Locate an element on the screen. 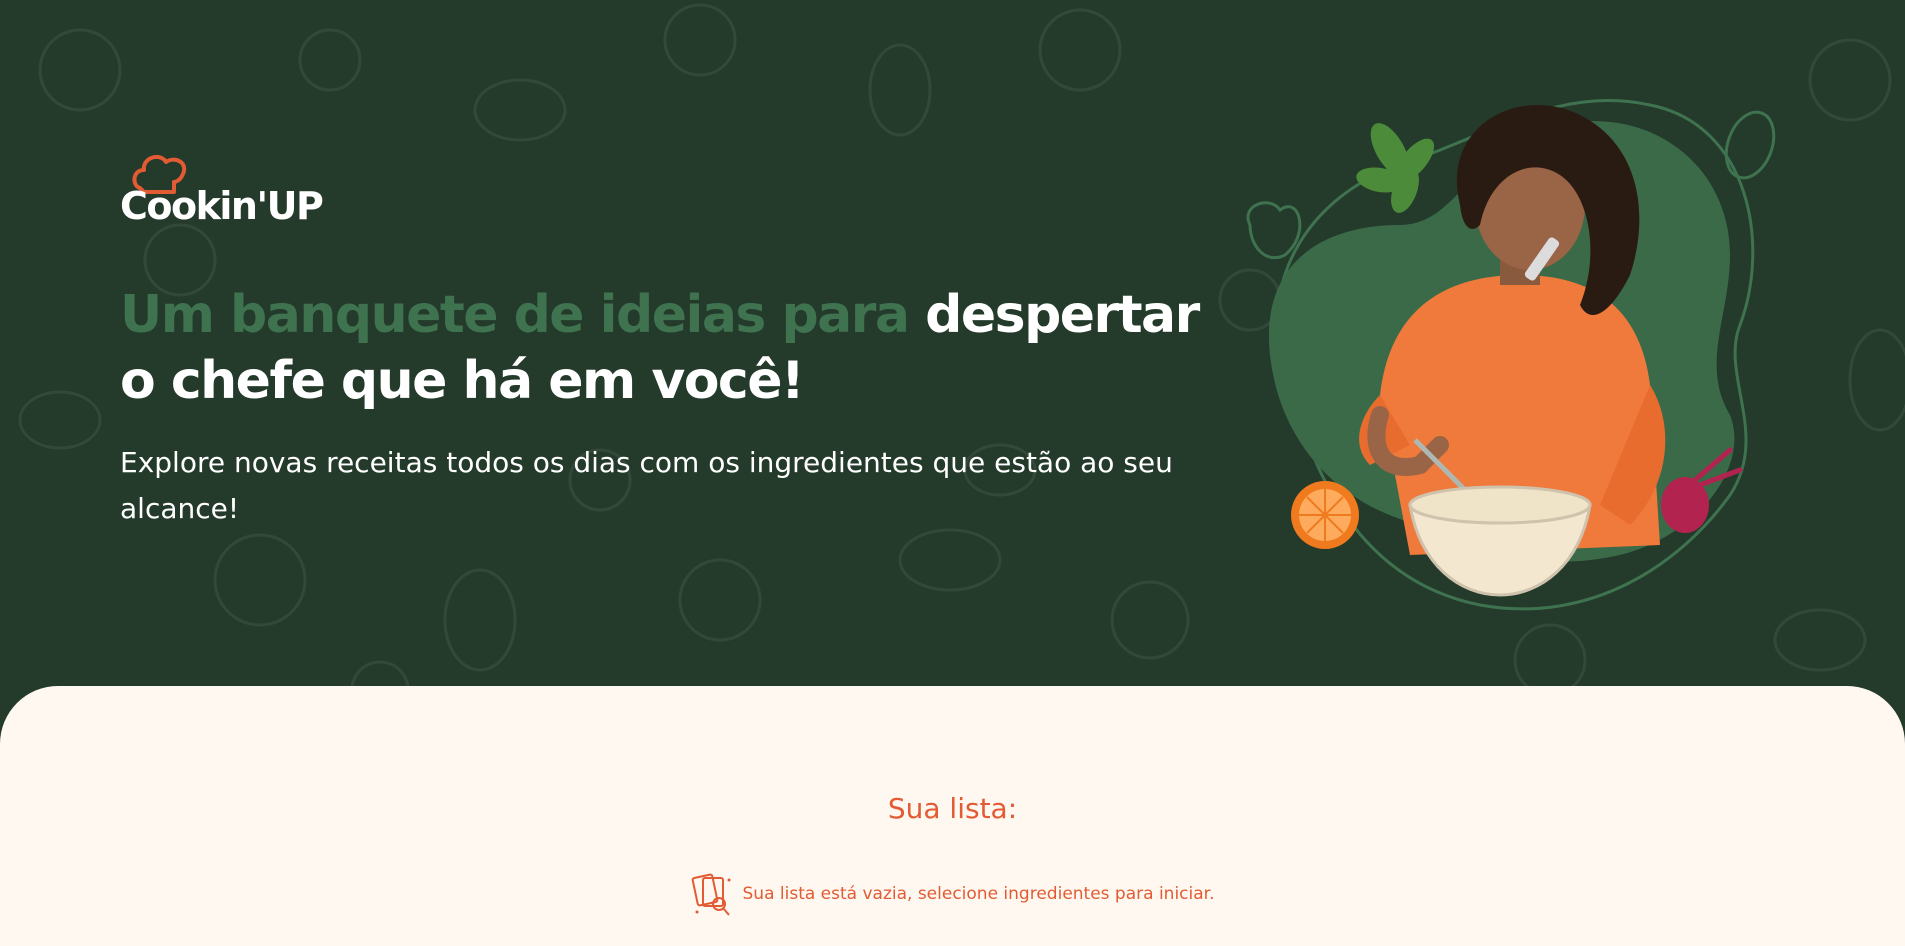  logo-wordmark: Cookin'UP is located at coordinates (222, 206).